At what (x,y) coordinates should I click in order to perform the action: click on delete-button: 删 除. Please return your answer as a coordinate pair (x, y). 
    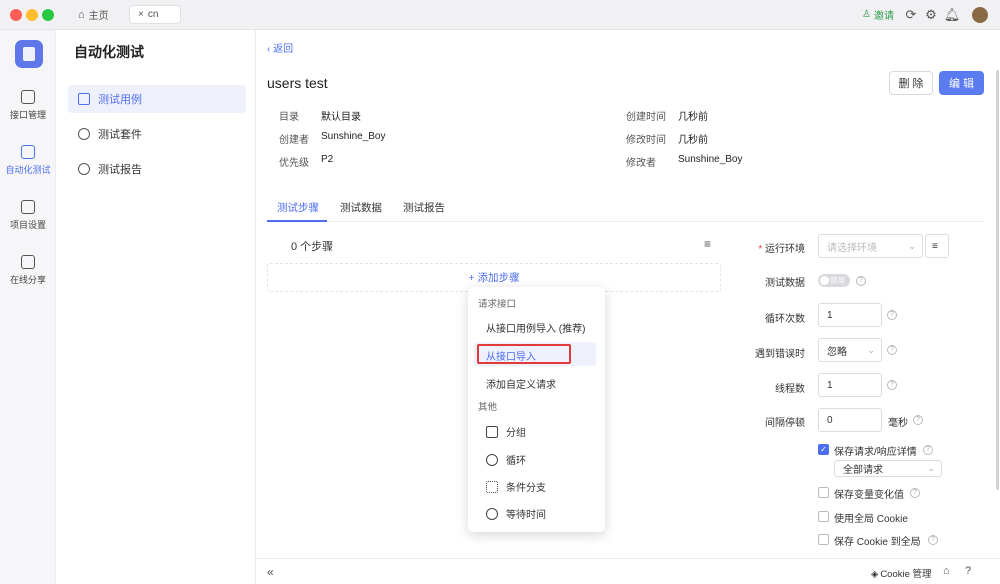
    Looking at the image, I should click on (911, 83).